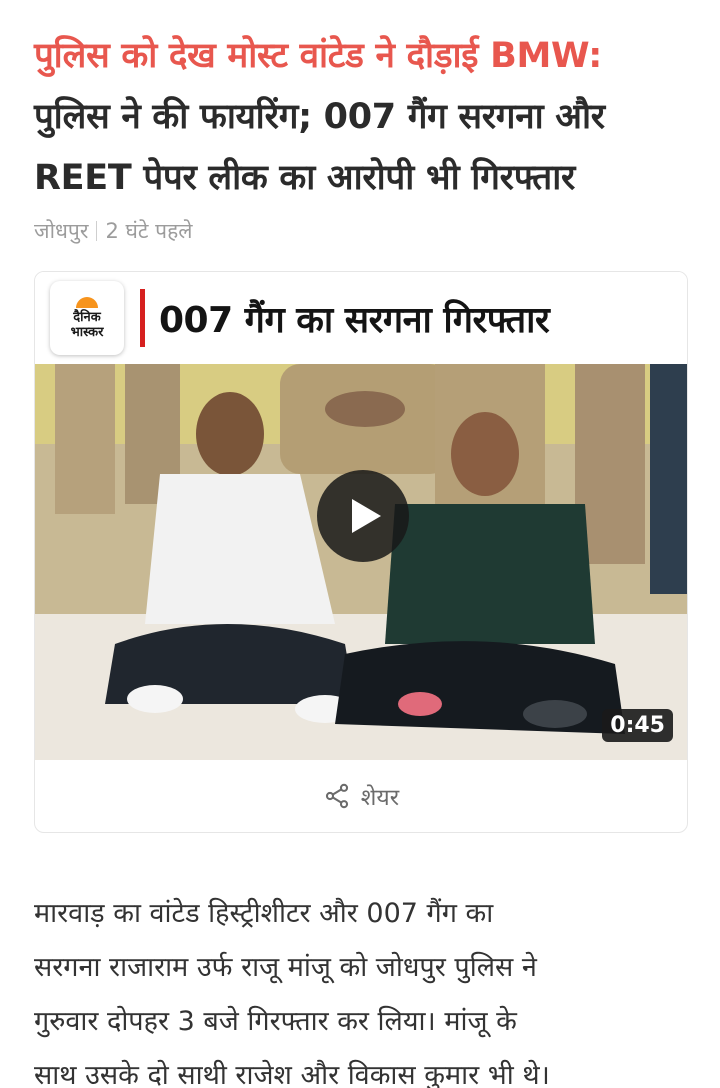 The image size is (720, 1088). I want to click on title-divider-bar, so click(142, 318).